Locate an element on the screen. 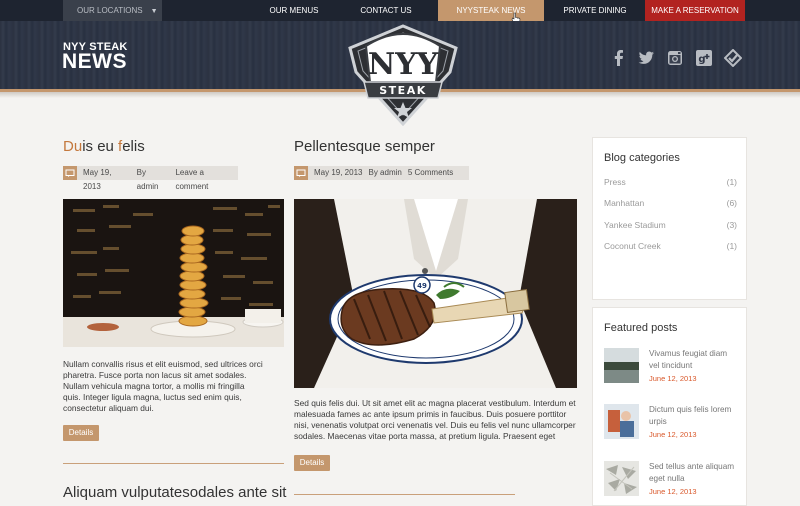 The width and height of the screenshot is (800, 506). details-button-1: Details is located at coordinates (81, 433).